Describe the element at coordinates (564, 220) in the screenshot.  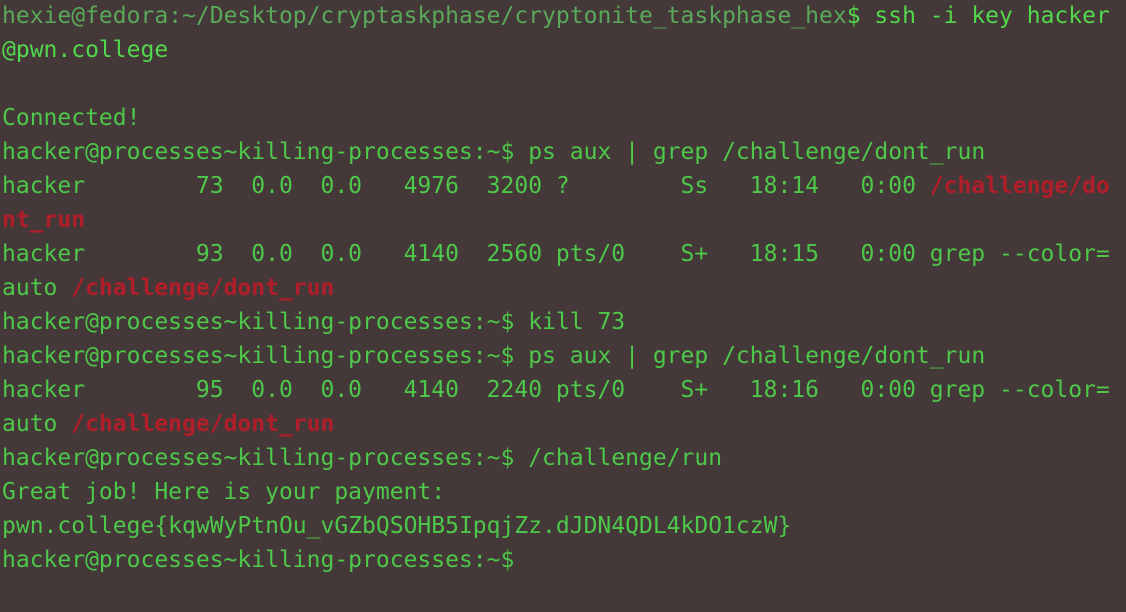
I see `terminal-line: nt_run` at that location.